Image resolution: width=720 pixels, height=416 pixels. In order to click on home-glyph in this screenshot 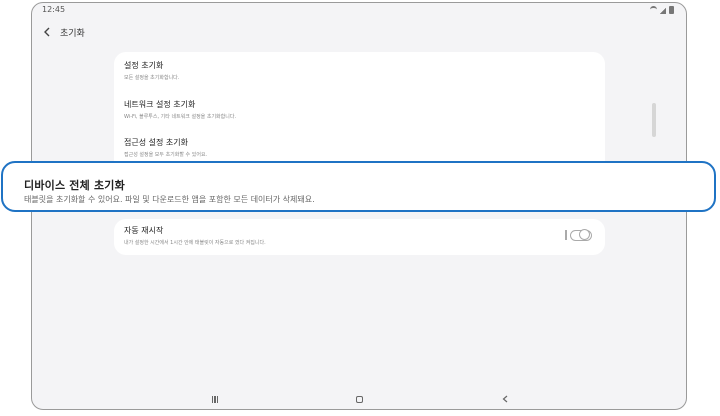, I will do `click(359, 399)`.